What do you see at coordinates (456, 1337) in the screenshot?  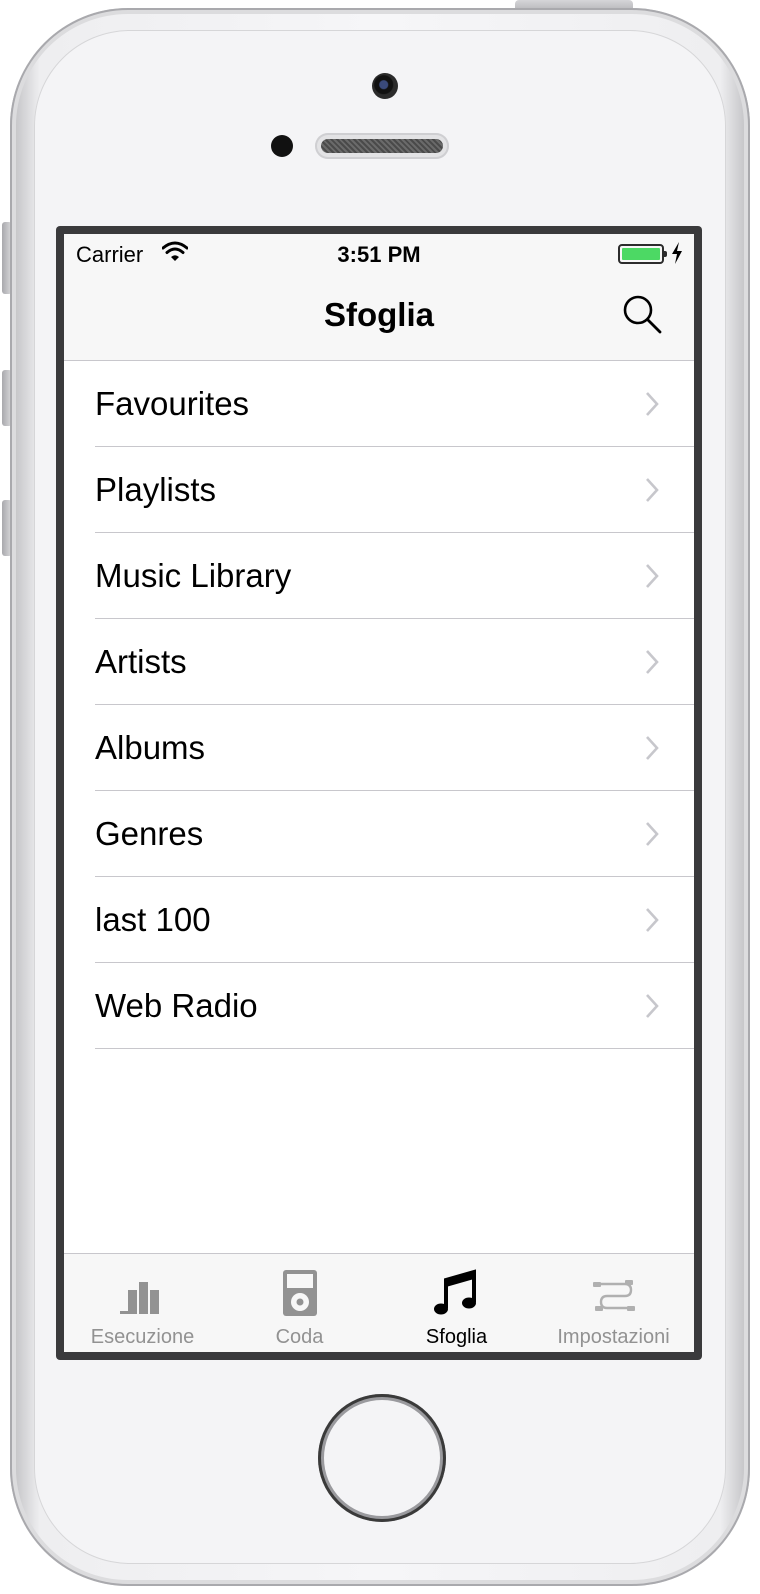 I see `tab-label: Sfoglia` at bounding box center [456, 1337].